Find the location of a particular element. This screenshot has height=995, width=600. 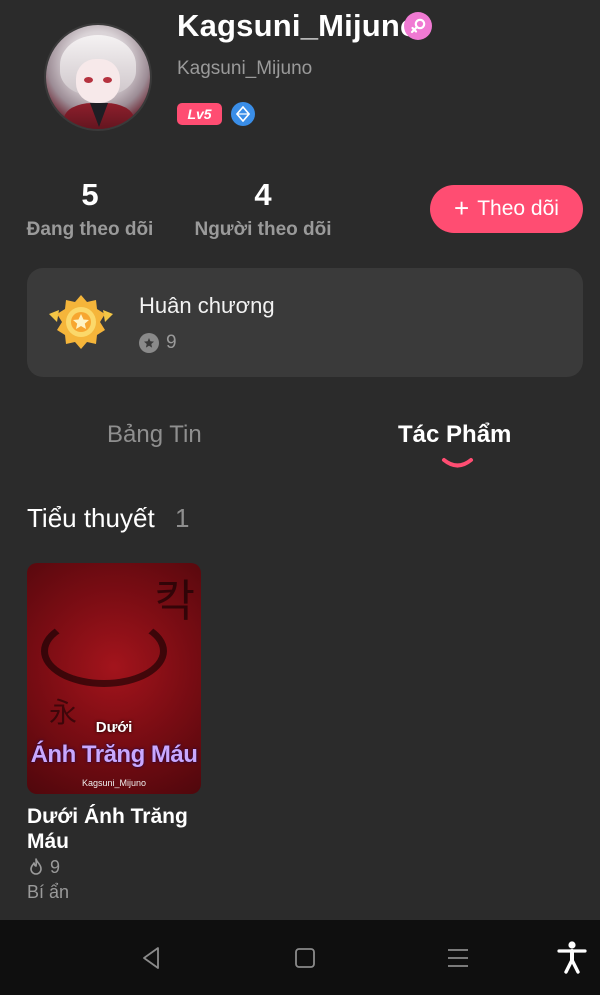

following-count: 5 is located at coordinates (90, 194).